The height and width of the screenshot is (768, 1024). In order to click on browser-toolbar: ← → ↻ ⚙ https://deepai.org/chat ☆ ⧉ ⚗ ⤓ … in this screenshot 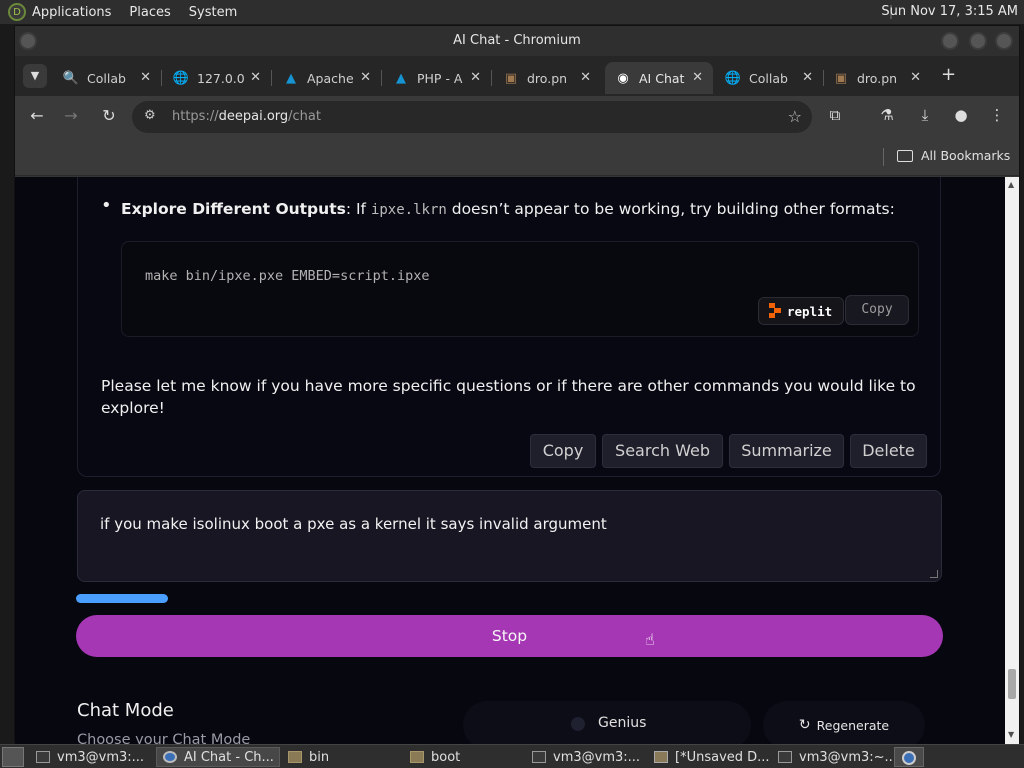, I will do `click(517, 117)`.